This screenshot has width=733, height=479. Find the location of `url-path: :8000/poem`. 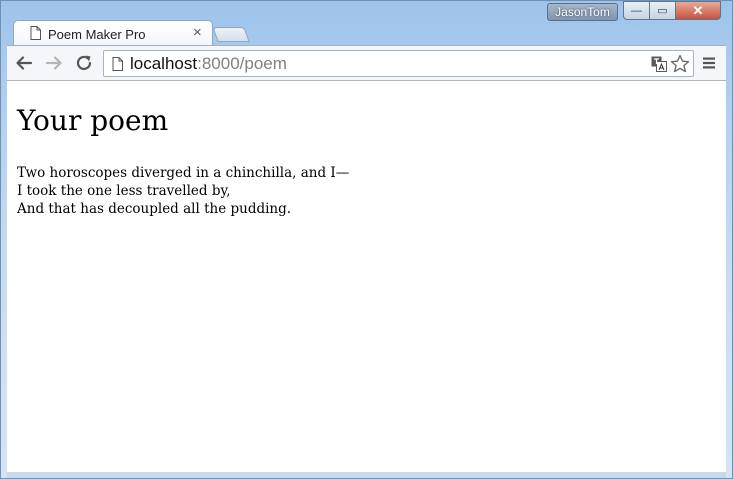

url-path: :8000/poem is located at coordinates (242, 63).